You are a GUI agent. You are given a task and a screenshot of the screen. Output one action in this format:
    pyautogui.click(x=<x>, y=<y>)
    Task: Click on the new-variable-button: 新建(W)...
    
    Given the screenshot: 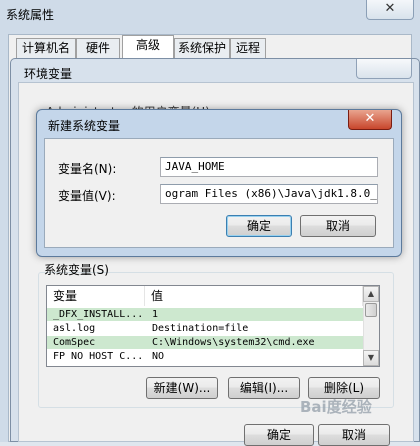 What is the action you would take?
    pyautogui.click(x=182, y=388)
    